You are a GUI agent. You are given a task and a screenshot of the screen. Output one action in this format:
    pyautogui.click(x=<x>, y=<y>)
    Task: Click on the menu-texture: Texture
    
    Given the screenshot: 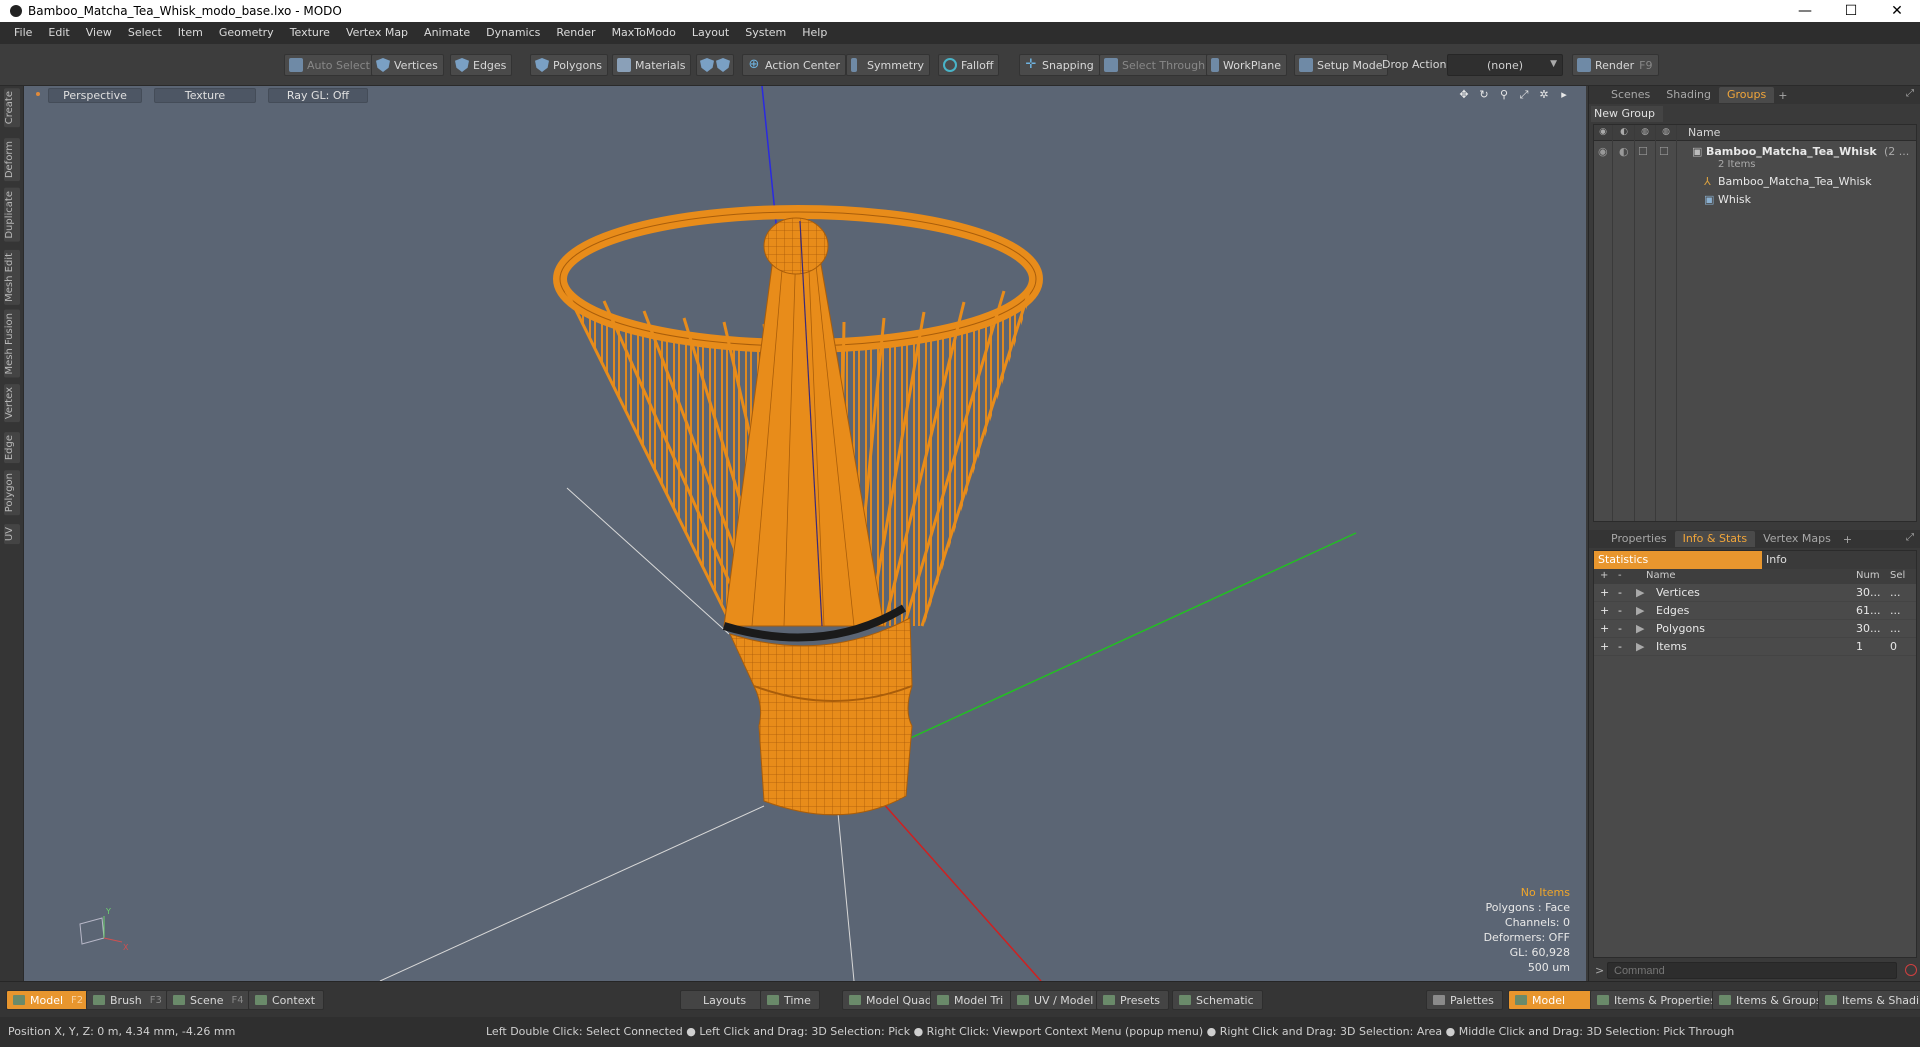 What is the action you would take?
    pyautogui.click(x=310, y=33)
    